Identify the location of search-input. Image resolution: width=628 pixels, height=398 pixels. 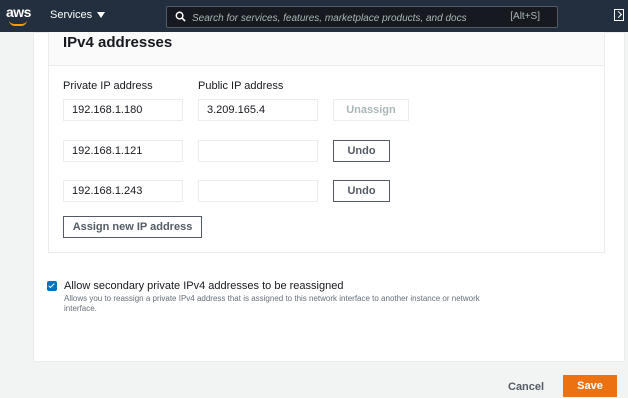
(342, 18).